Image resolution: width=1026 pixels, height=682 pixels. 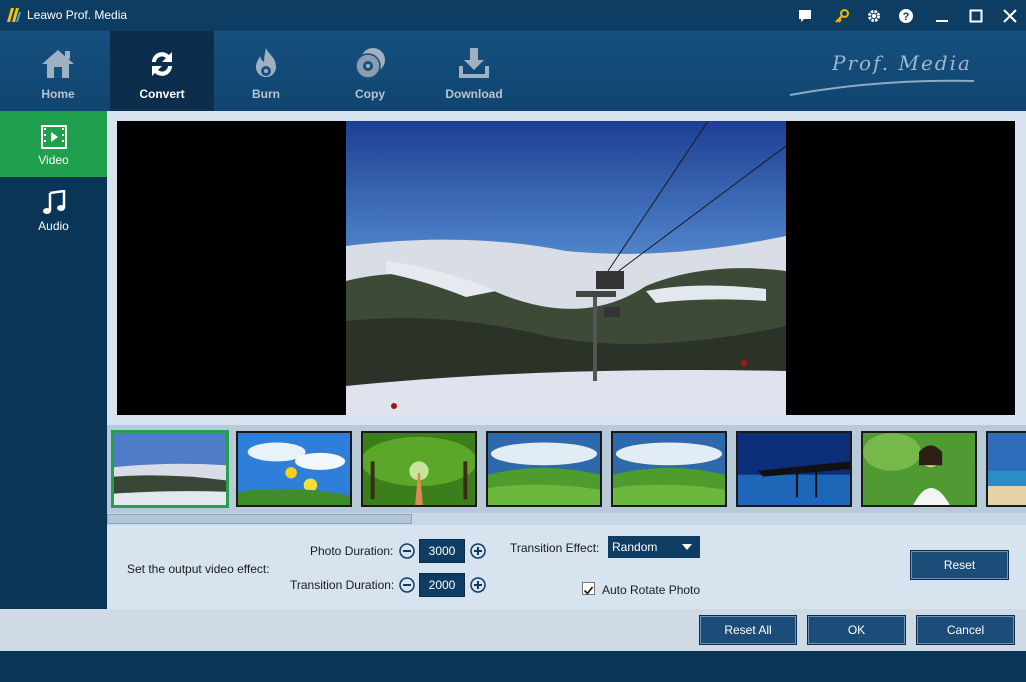 I want to click on transition-effect-value: Random, so click(x=635, y=547).